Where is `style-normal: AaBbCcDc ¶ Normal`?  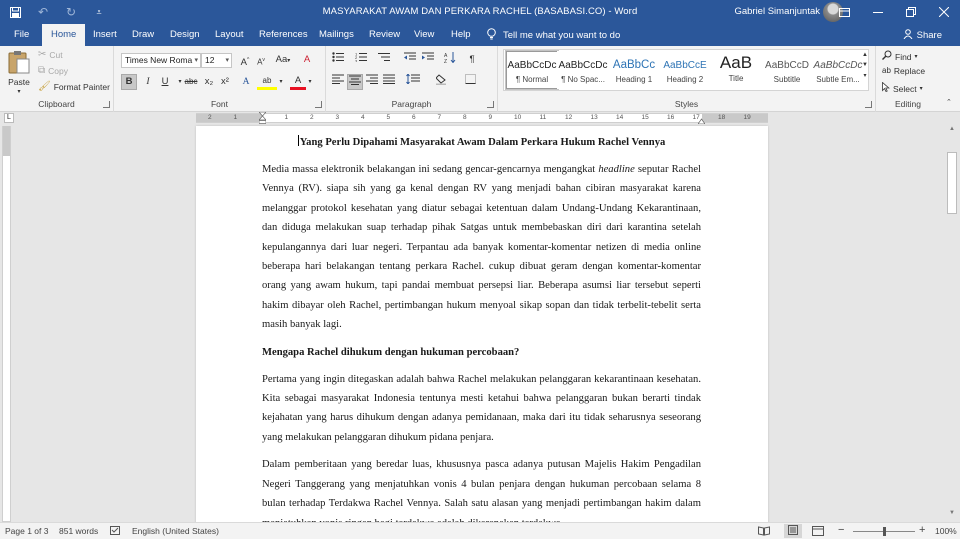
style-normal: AaBbCcDc ¶ Normal is located at coordinates (532, 70).